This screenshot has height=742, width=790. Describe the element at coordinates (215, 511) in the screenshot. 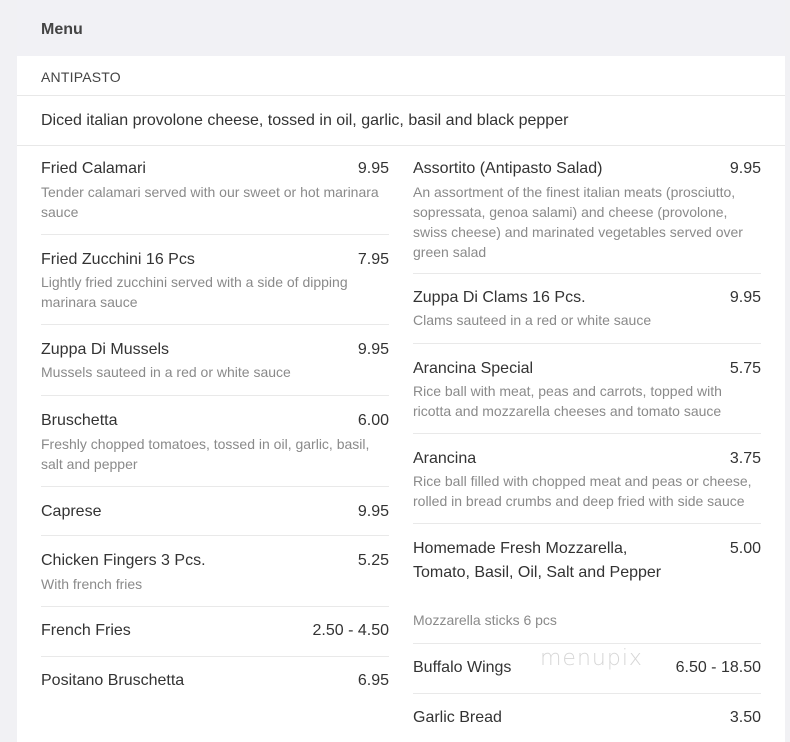

I see `menu-item: Caprese 9.95` at that location.